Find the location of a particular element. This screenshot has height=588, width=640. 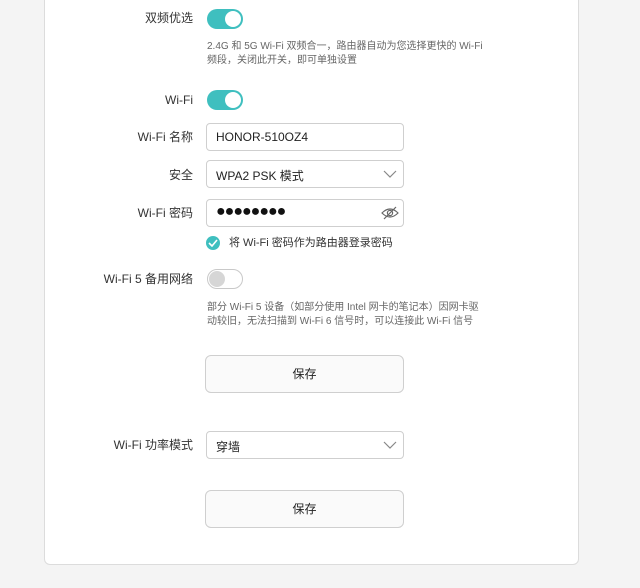

power-mode-select: 穿墙 is located at coordinates (305, 445).